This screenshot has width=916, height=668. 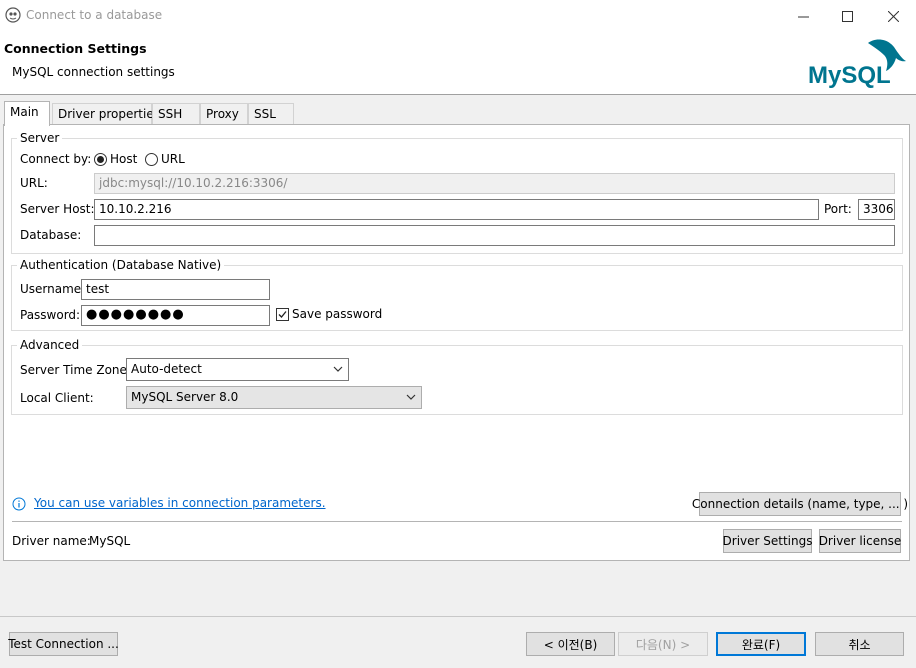 I want to click on database-input, so click(x=494, y=235).